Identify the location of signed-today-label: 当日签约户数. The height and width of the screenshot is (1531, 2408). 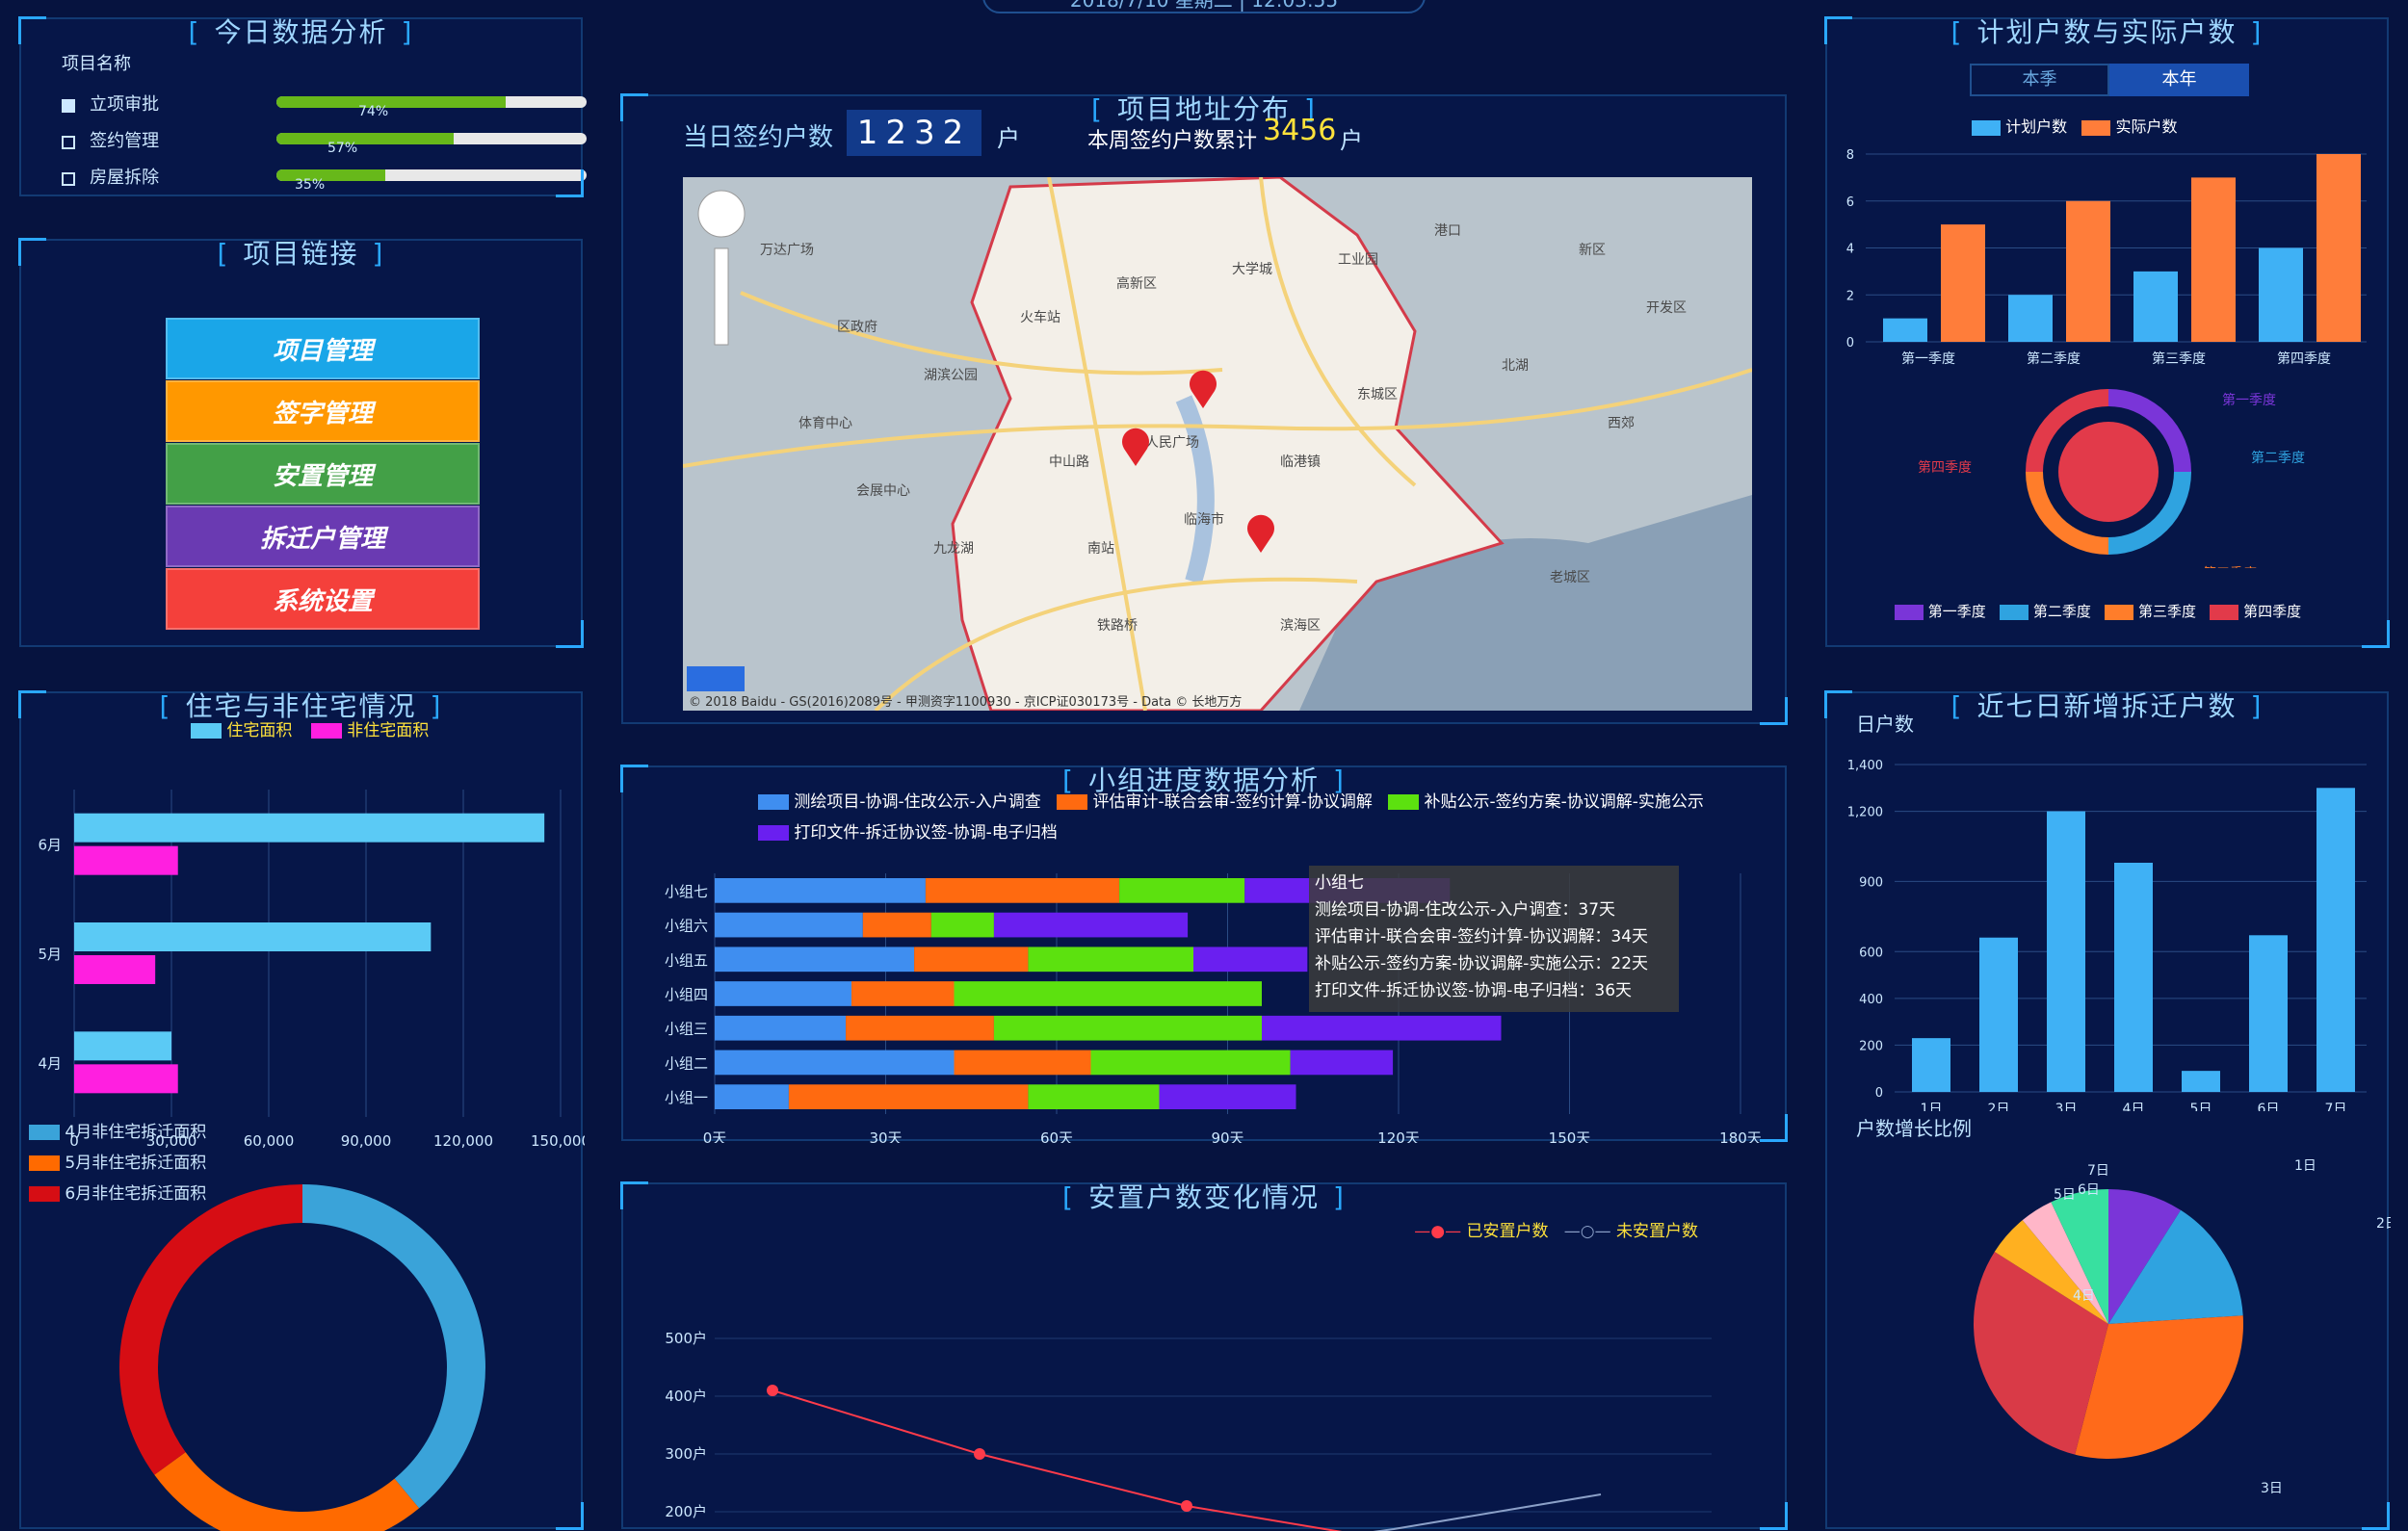
(758, 137).